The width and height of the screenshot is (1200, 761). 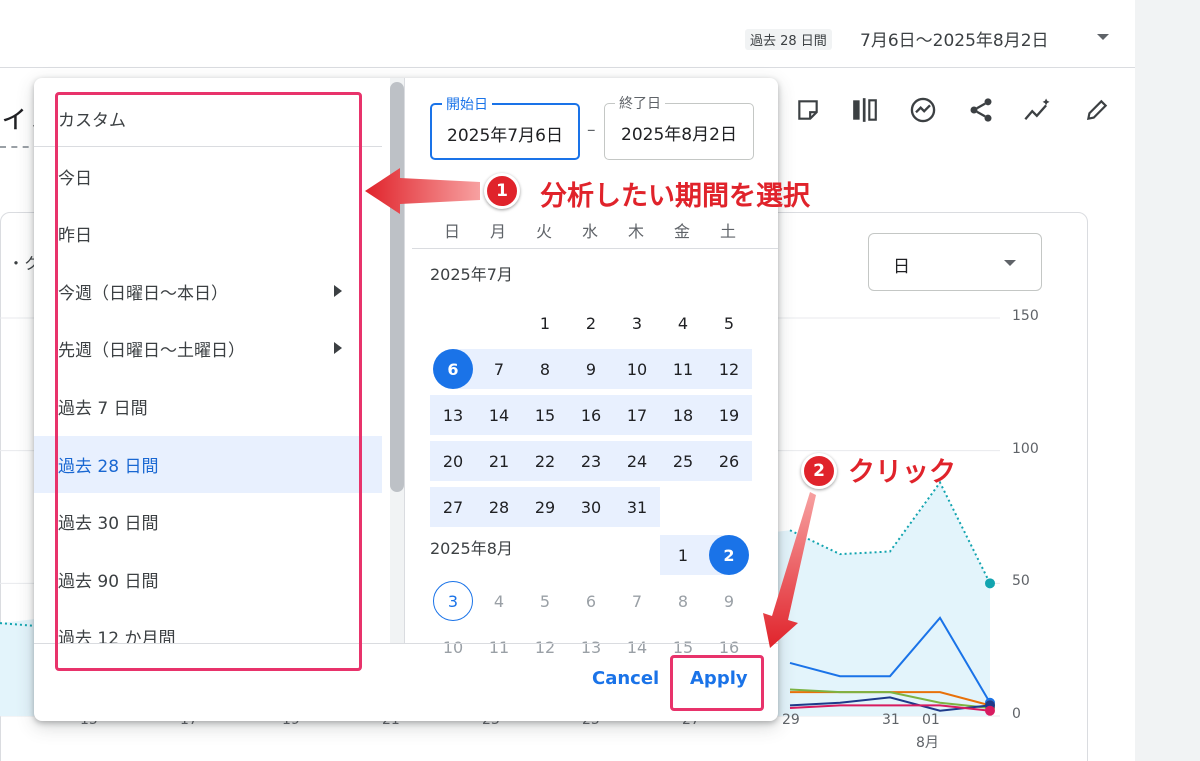 I want to click on calendar-day: 24, so click(x=637, y=461).